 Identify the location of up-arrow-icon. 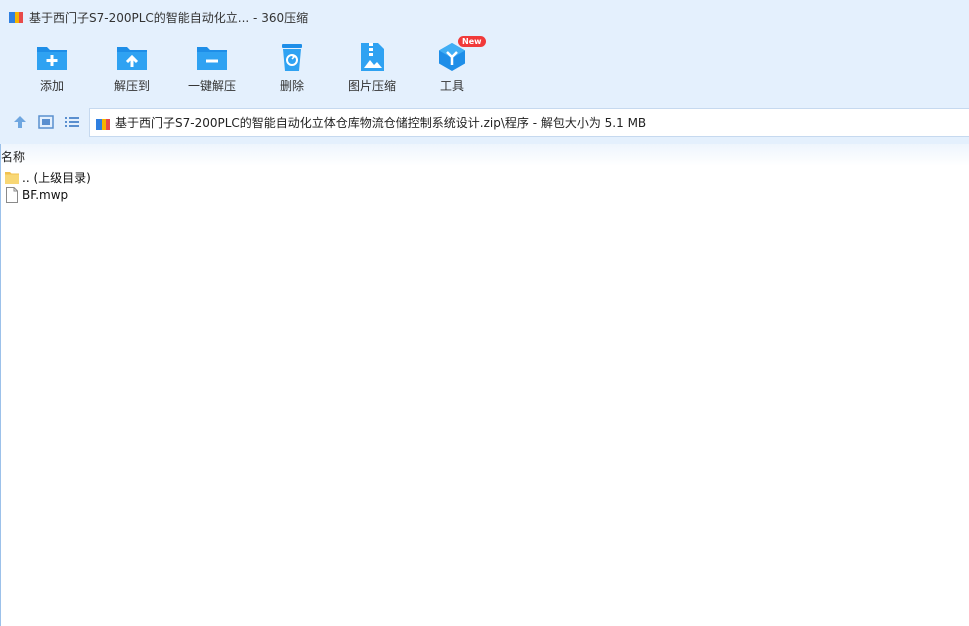
(20, 122).